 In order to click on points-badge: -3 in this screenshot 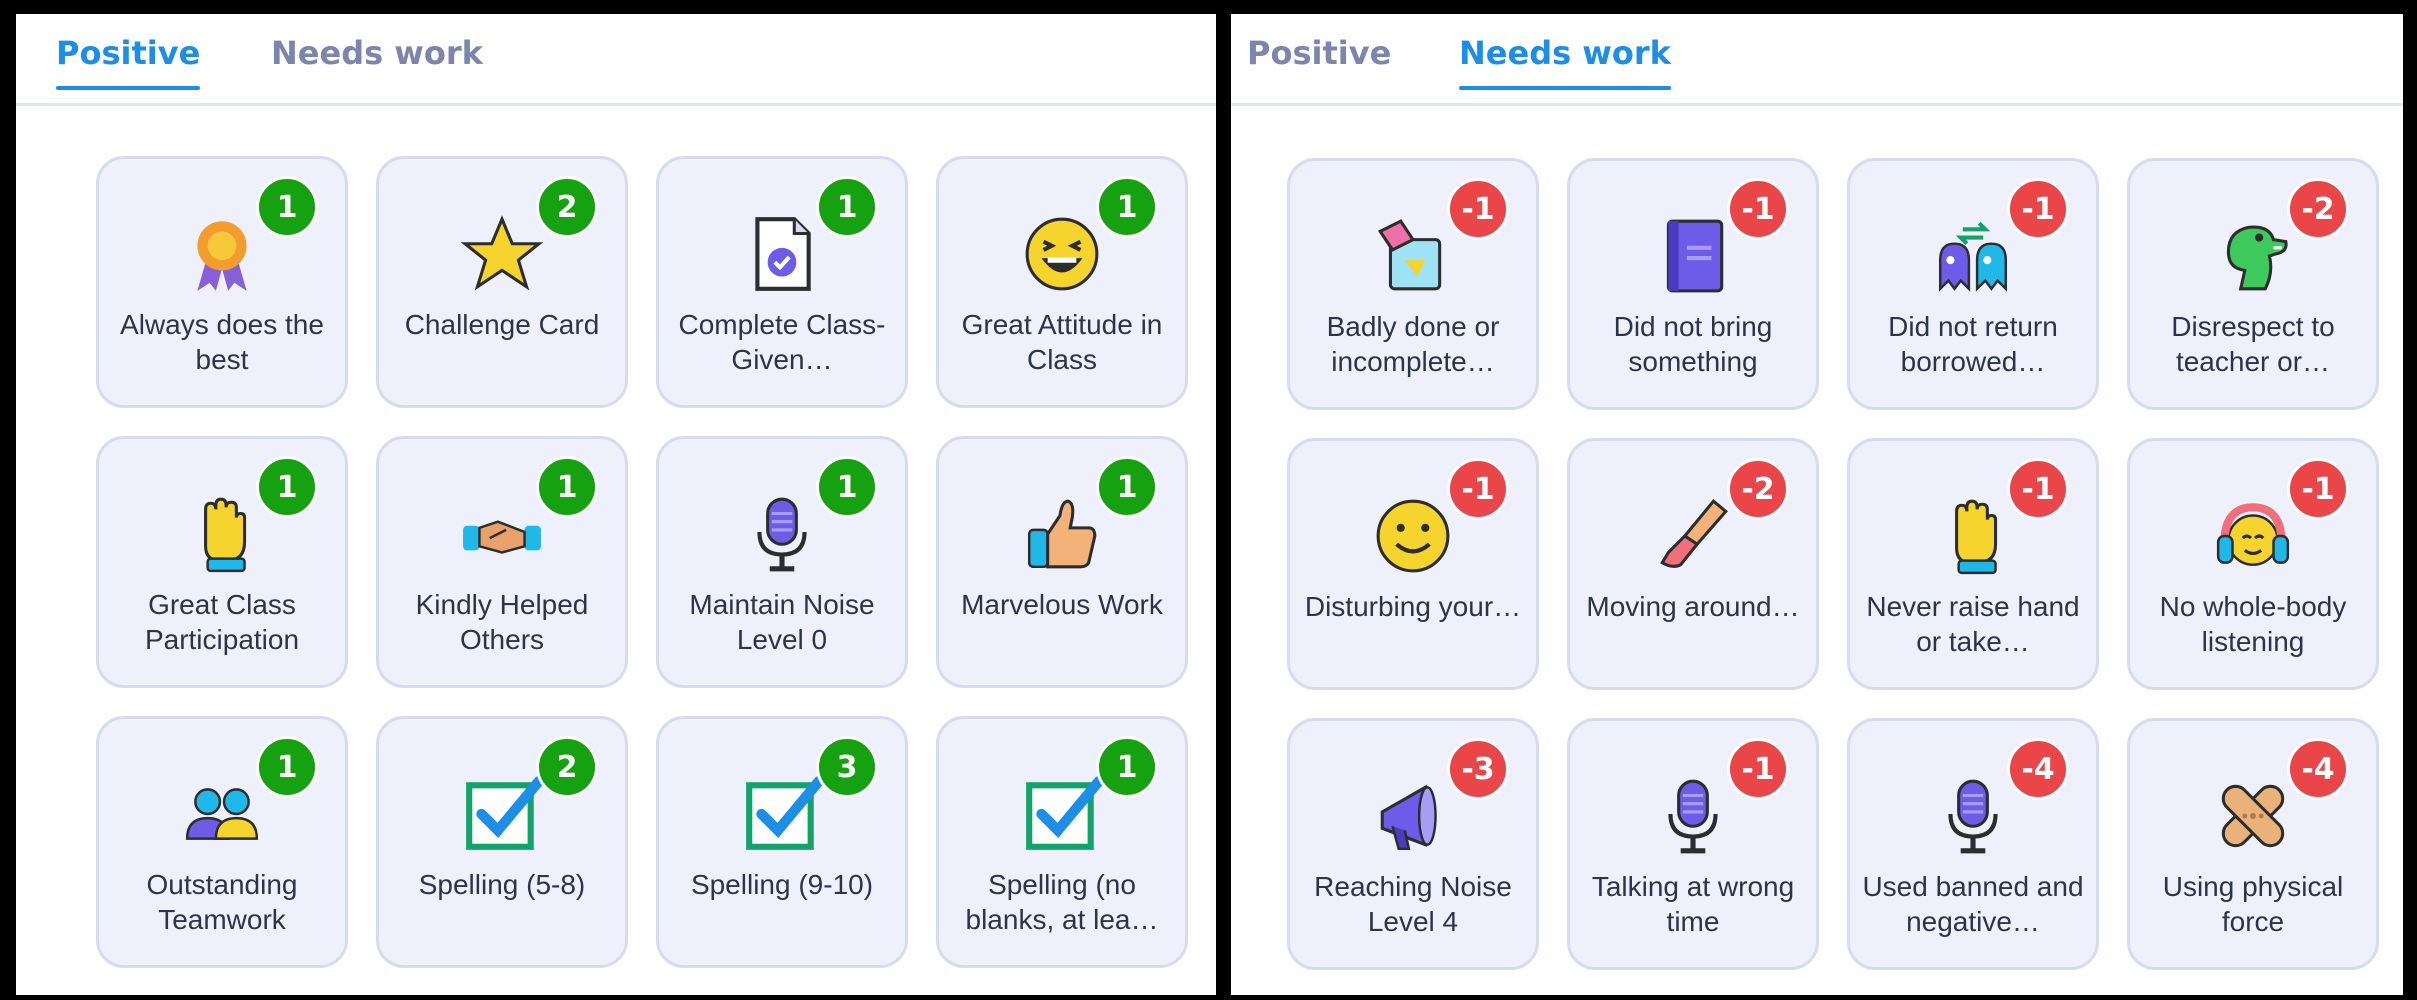, I will do `click(1478, 769)`.